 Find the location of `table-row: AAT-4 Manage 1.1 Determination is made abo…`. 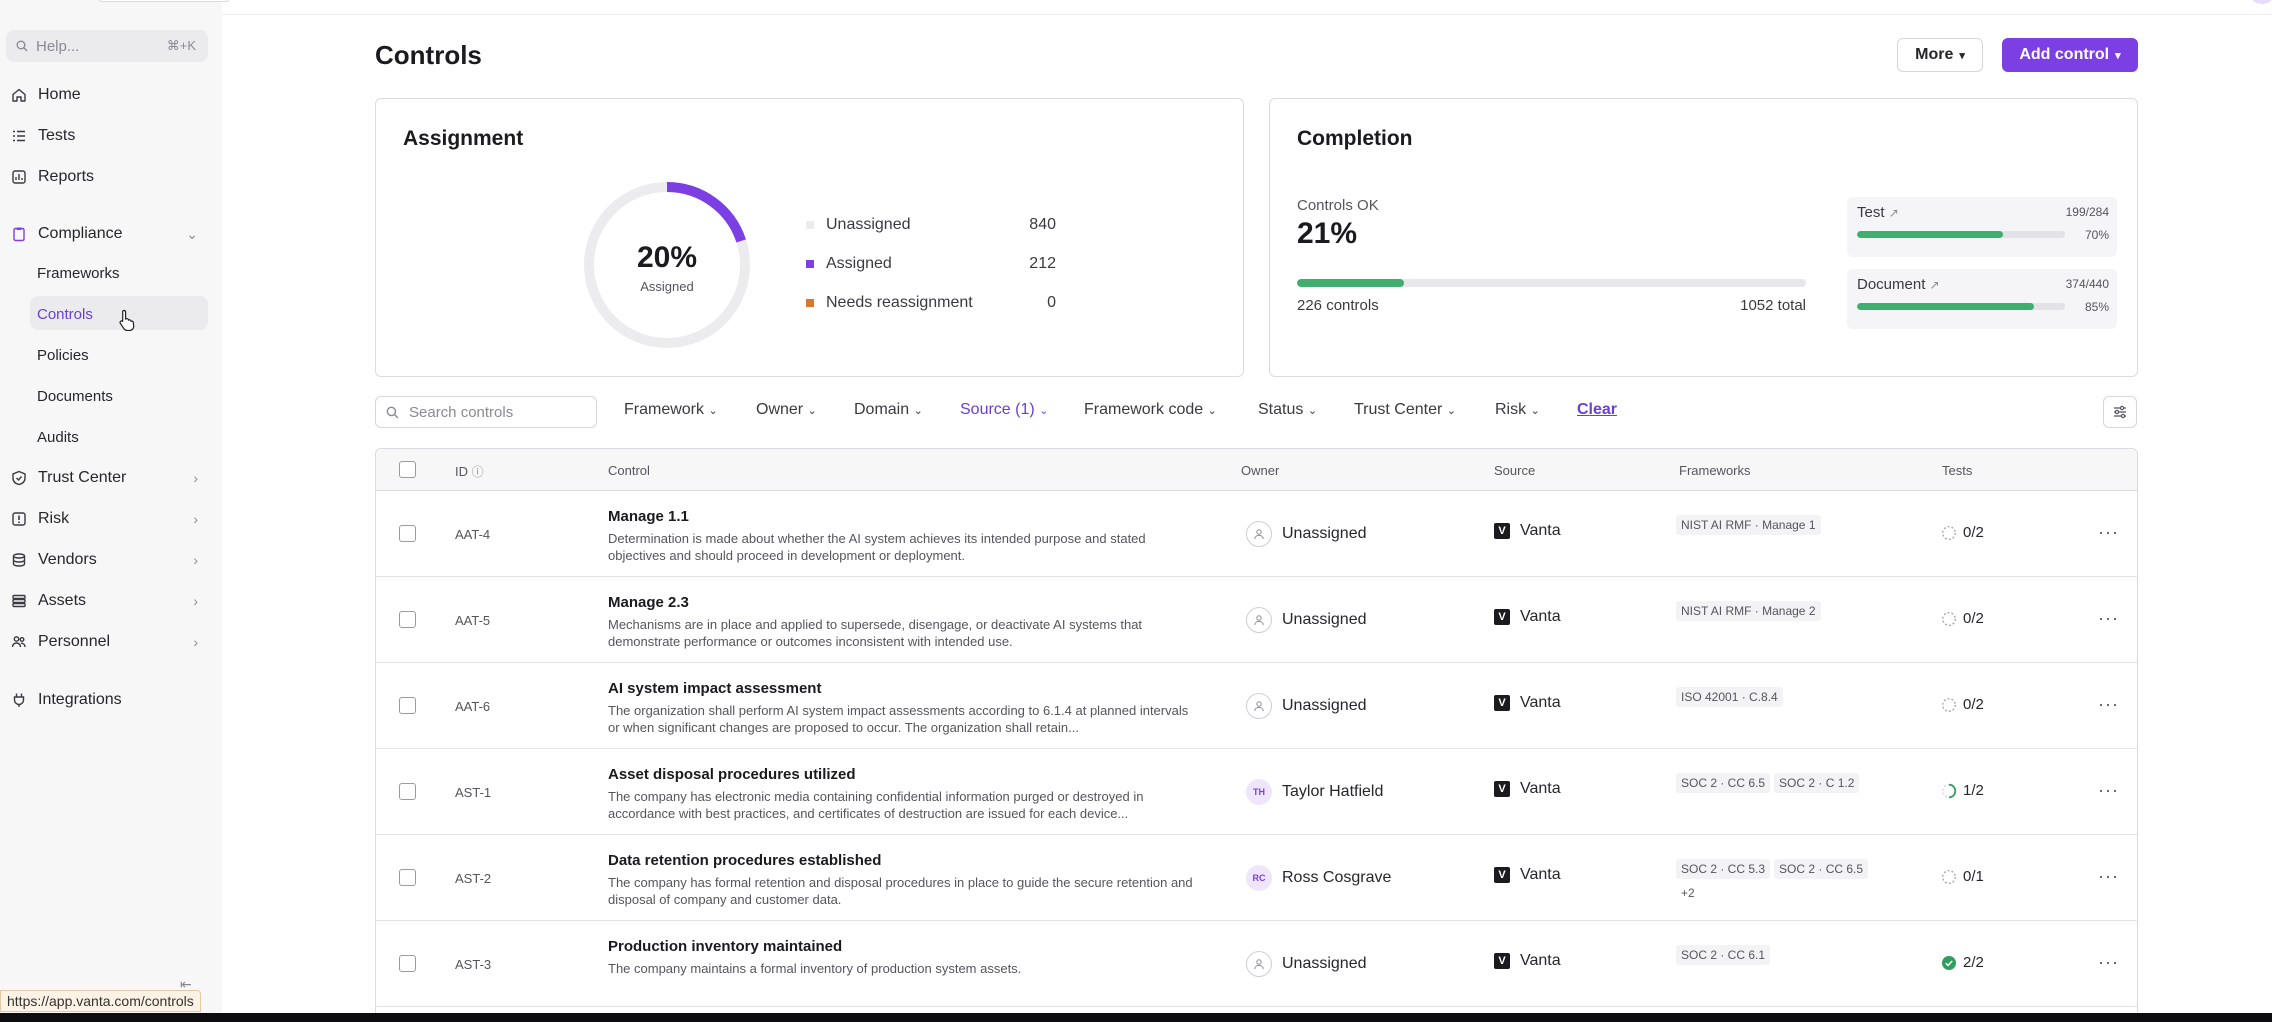

table-row: AAT-4 Manage 1.1 Determination is made abo… is located at coordinates (1256, 534).